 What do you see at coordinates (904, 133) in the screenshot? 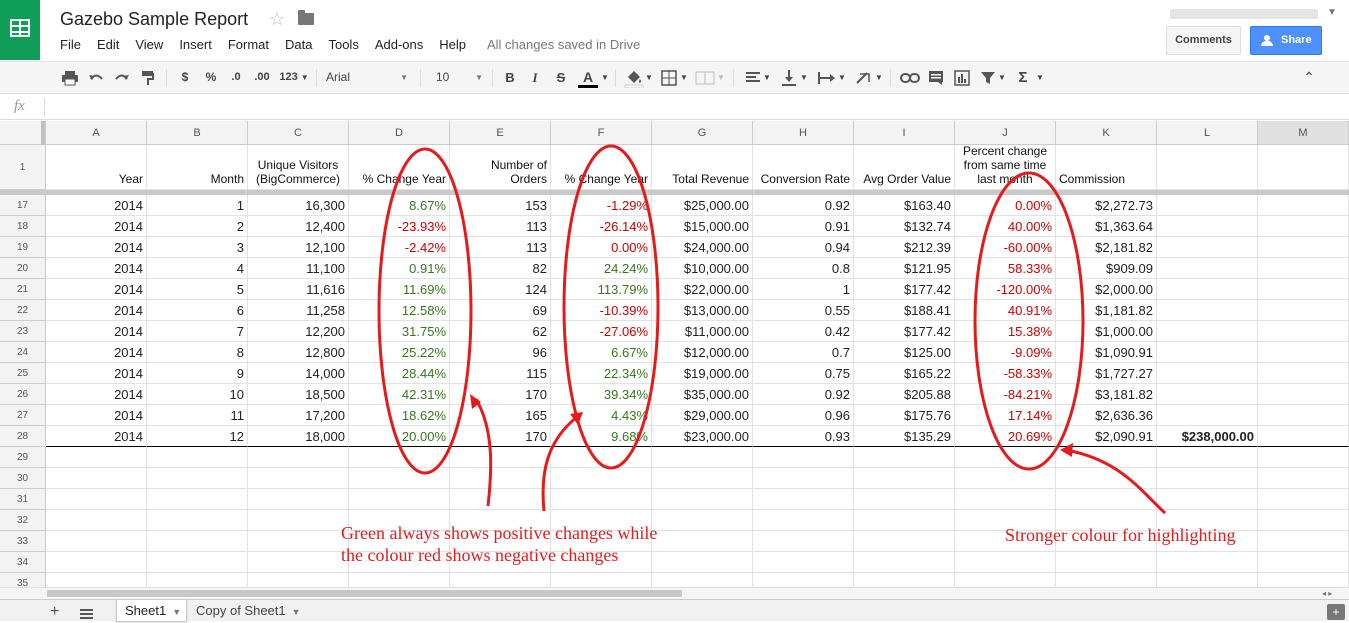
I see `column-header-i: I` at bounding box center [904, 133].